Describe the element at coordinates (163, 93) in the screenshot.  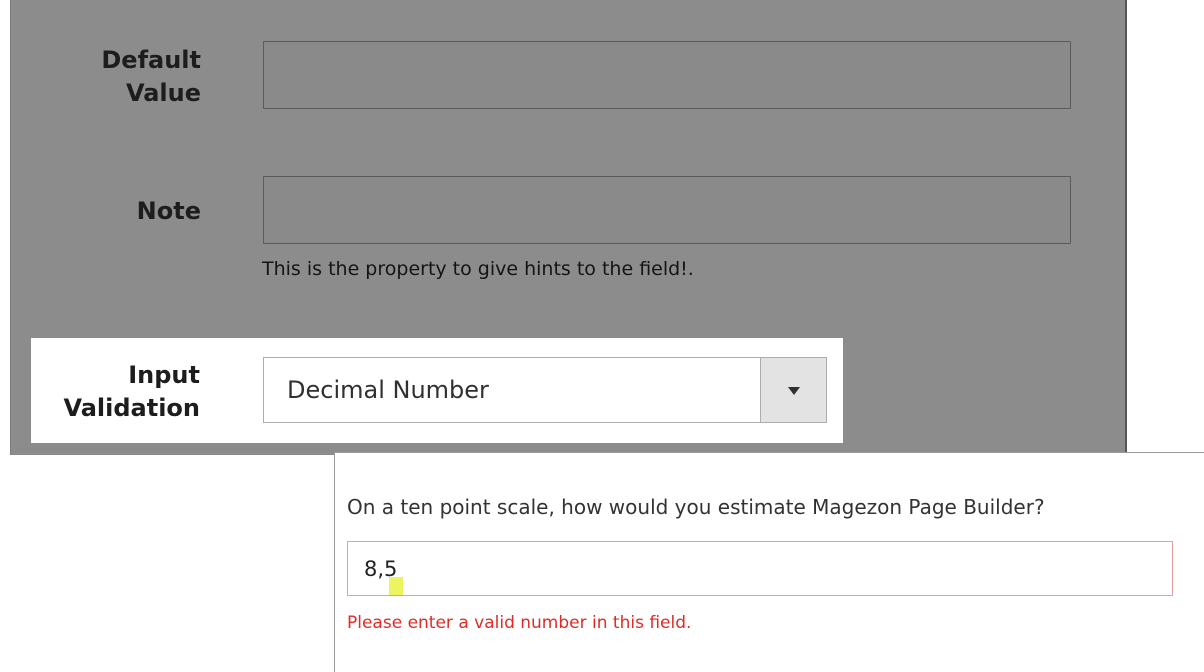
I see `default-value-label-line2: Value` at that location.